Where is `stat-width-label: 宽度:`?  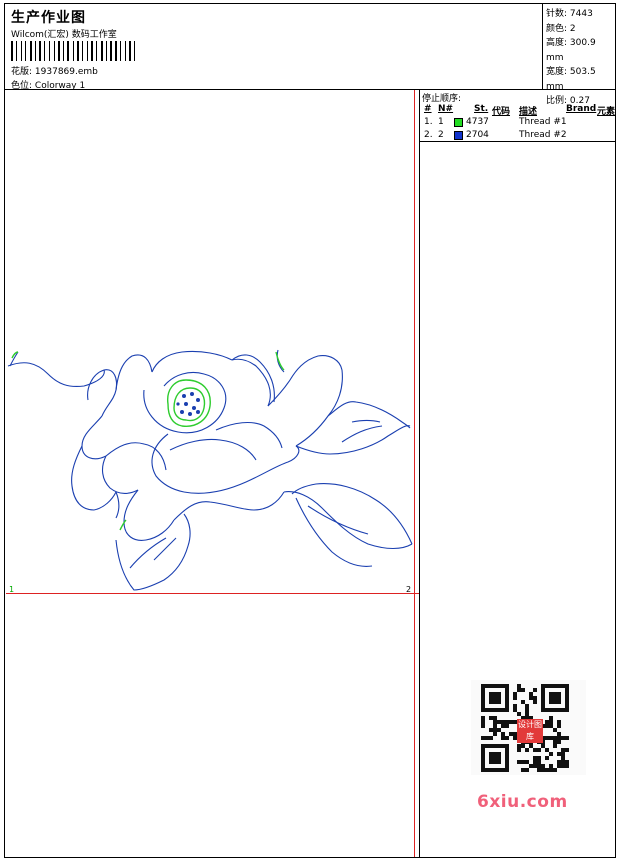 stat-width-label: 宽度: is located at coordinates (557, 72).